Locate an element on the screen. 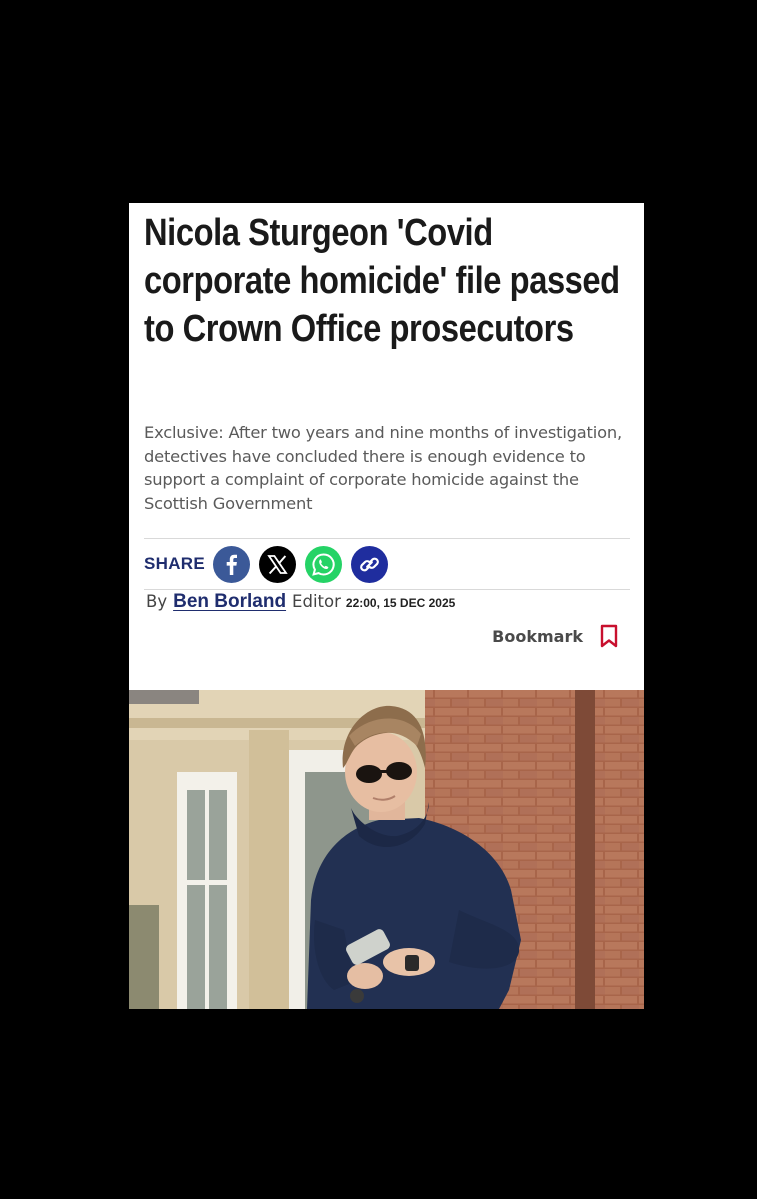 The height and width of the screenshot is (1199, 757). link-icon is located at coordinates (369, 564).